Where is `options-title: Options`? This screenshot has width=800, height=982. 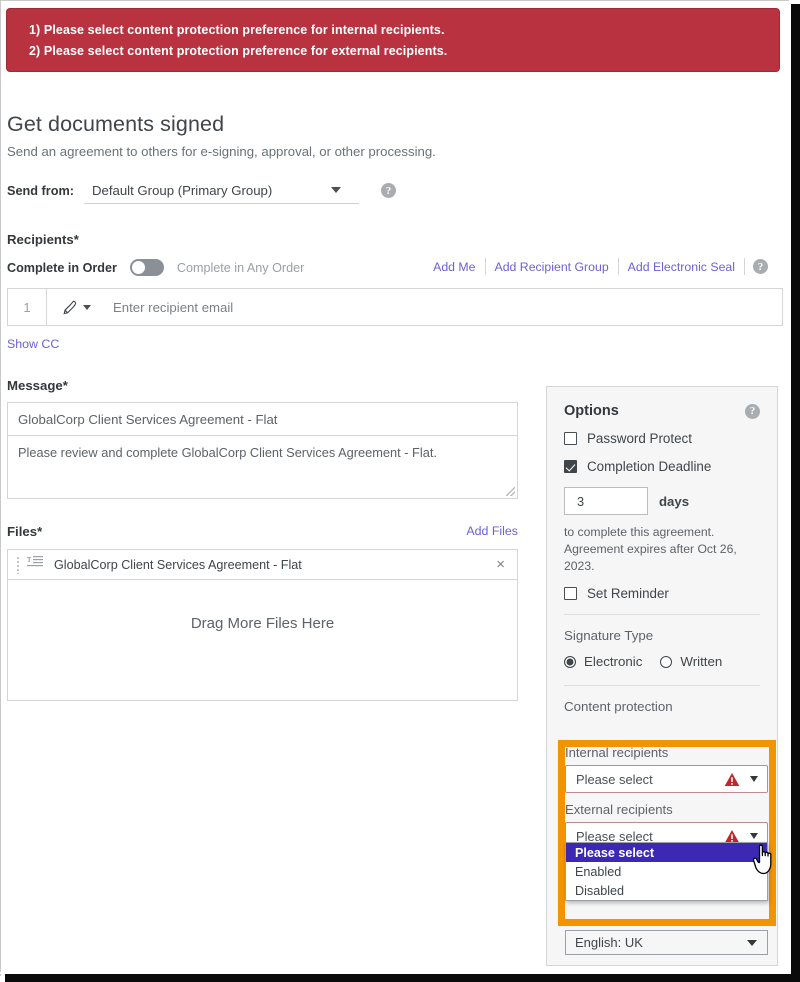 options-title: Options is located at coordinates (591, 411).